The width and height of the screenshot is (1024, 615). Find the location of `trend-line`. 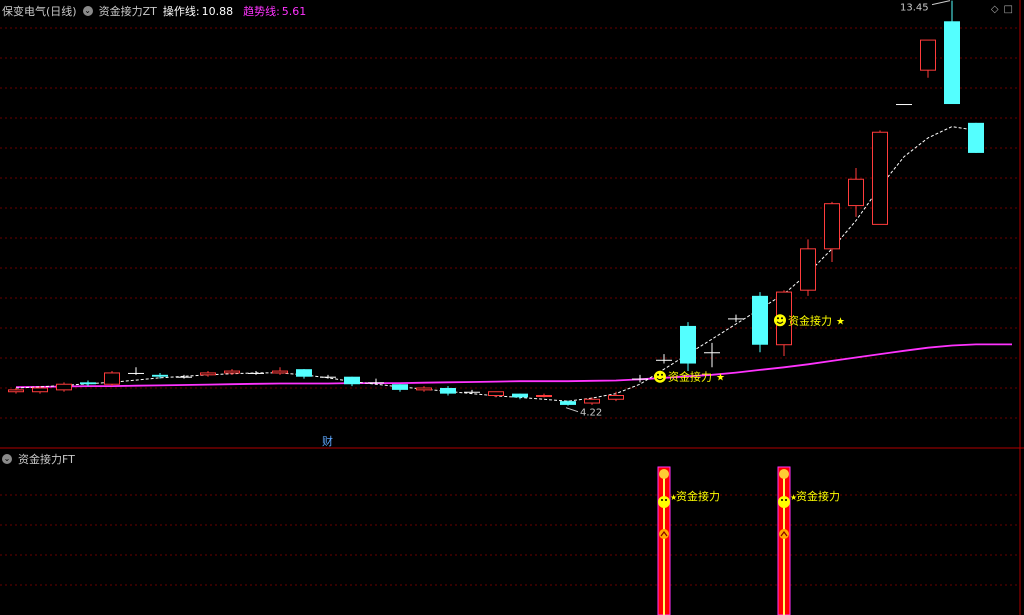

trend-line is located at coordinates (513, 366).